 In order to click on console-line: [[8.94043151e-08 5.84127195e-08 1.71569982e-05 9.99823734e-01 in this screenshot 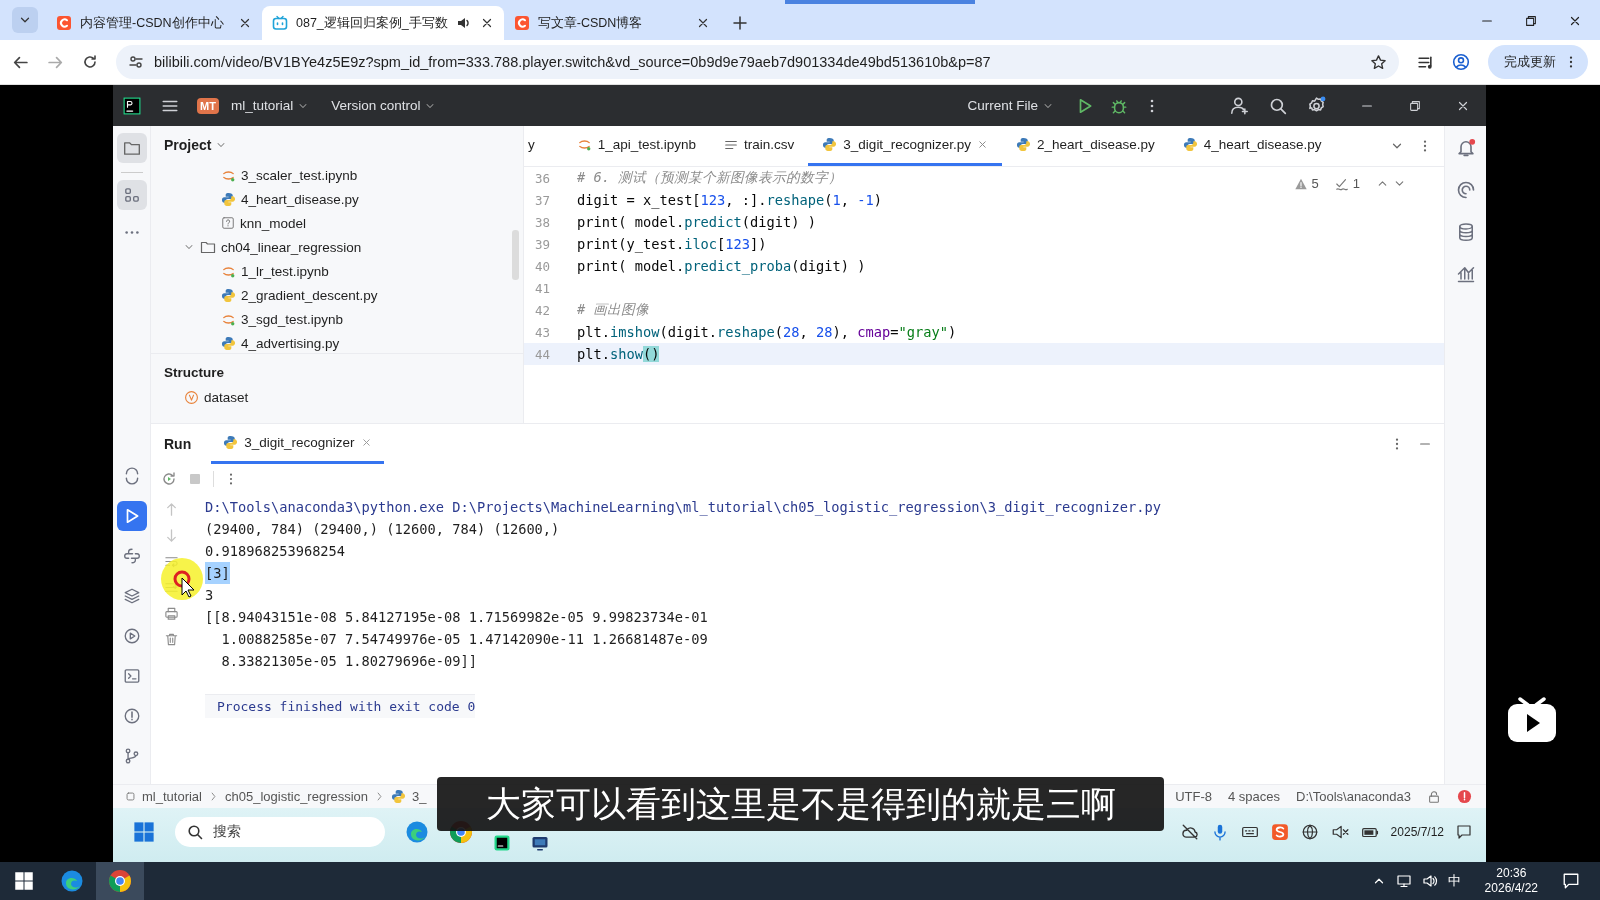, I will do `click(456, 617)`.